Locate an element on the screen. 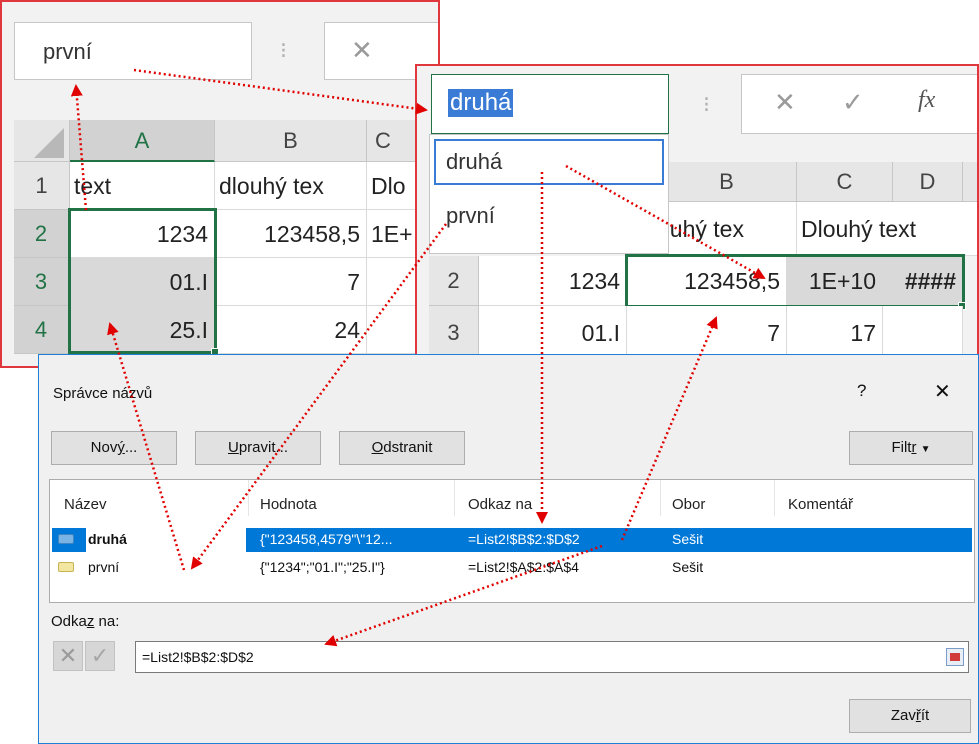 This screenshot has height=744, width=979. insert-function-icon: fx is located at coordinates (926, 100).